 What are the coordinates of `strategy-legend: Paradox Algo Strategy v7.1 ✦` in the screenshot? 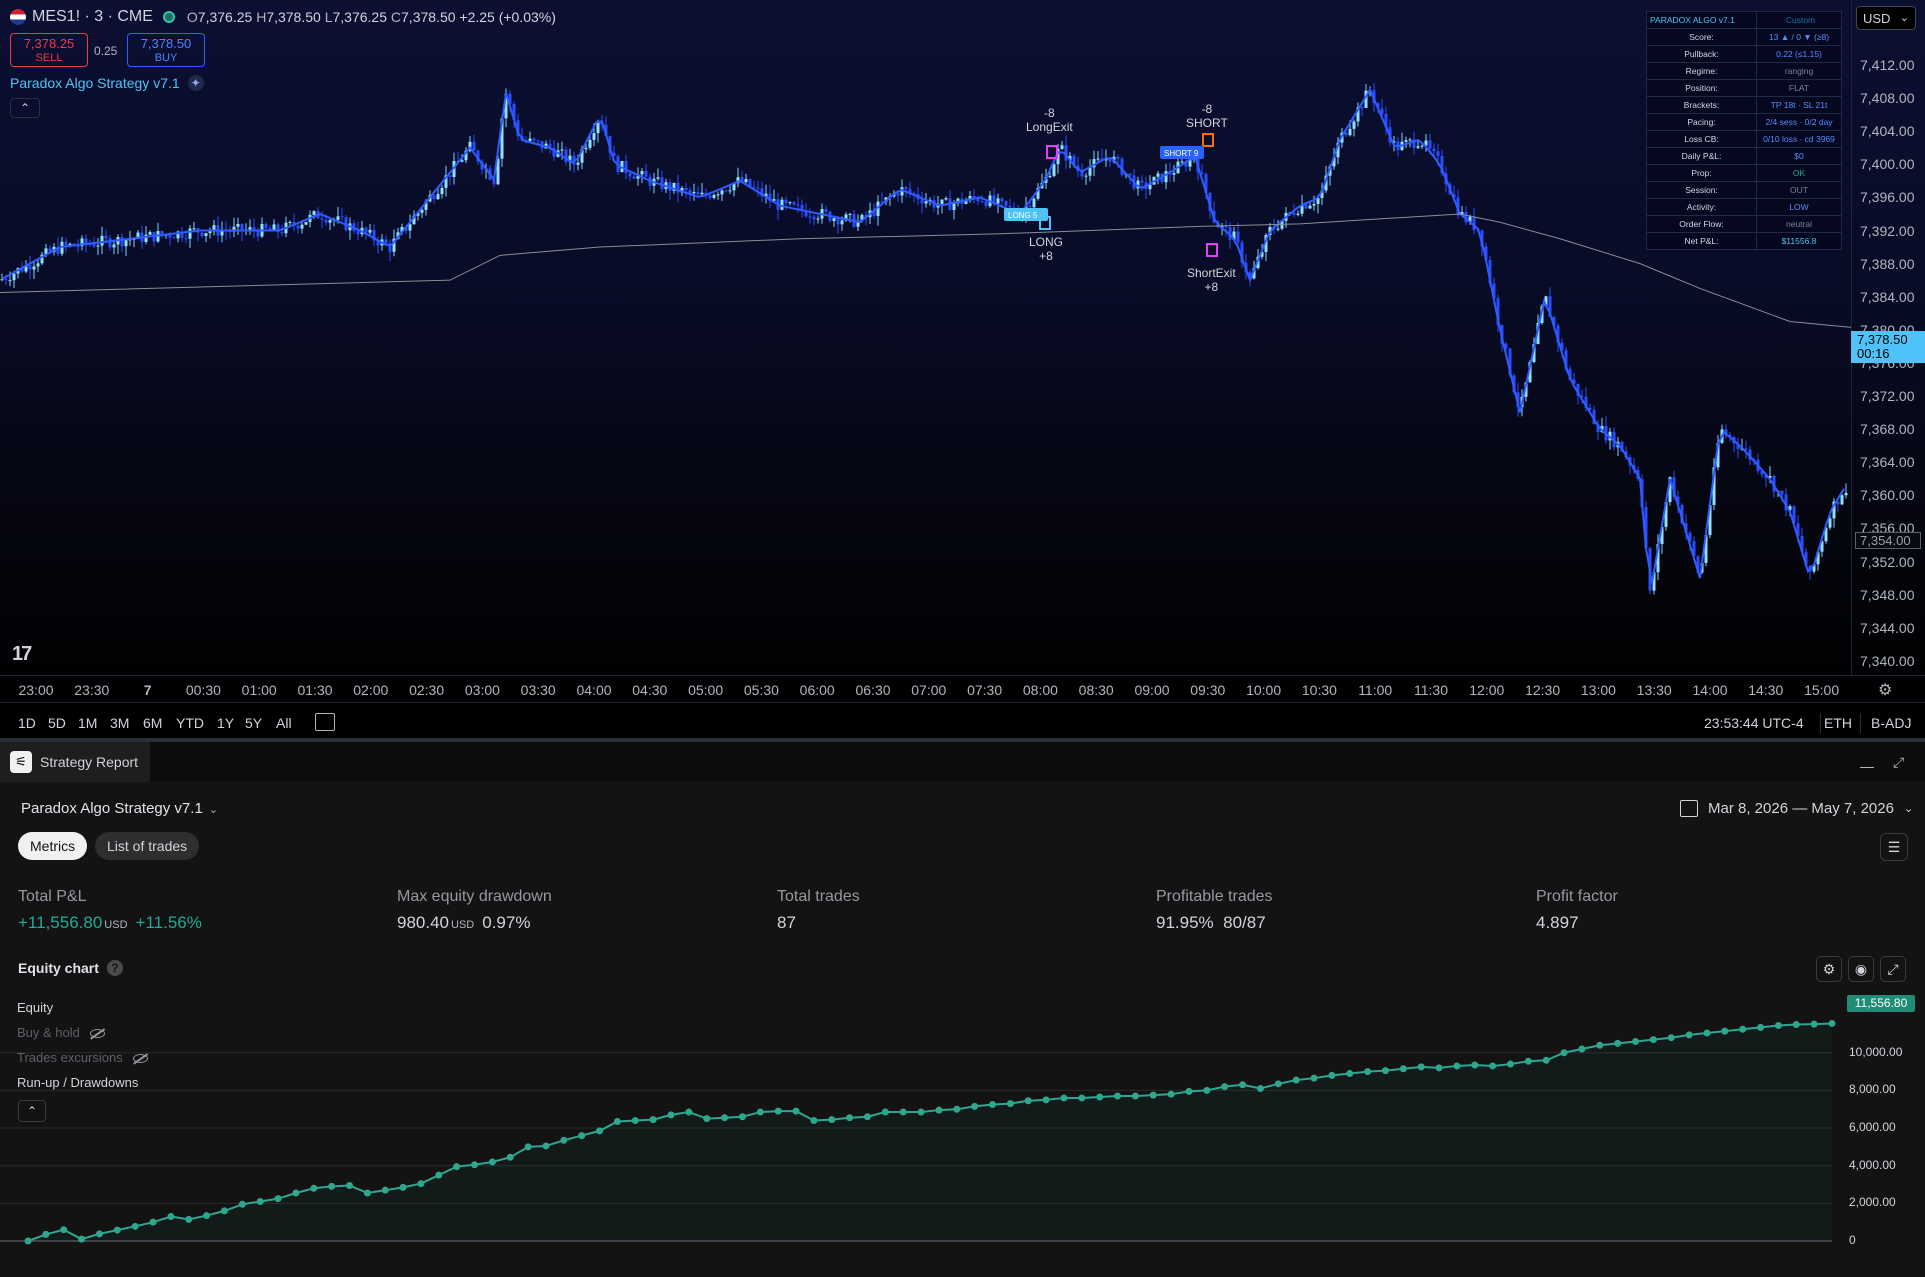 It's located at (107, 83).